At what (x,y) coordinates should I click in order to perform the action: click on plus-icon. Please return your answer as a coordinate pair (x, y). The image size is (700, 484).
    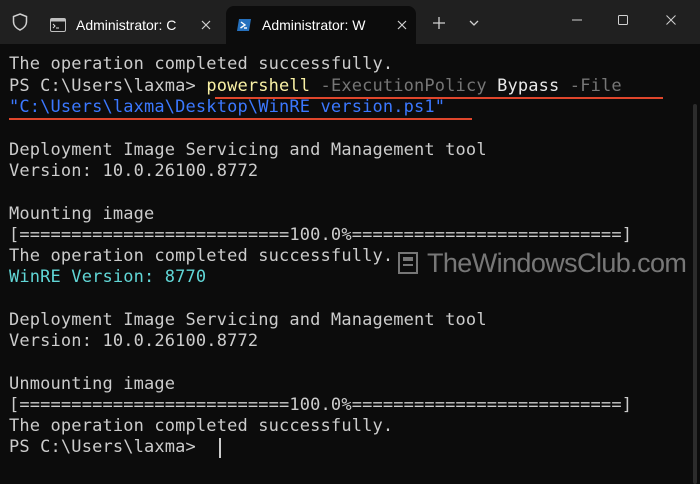
    Looking at the image, I should click on (439, 23).